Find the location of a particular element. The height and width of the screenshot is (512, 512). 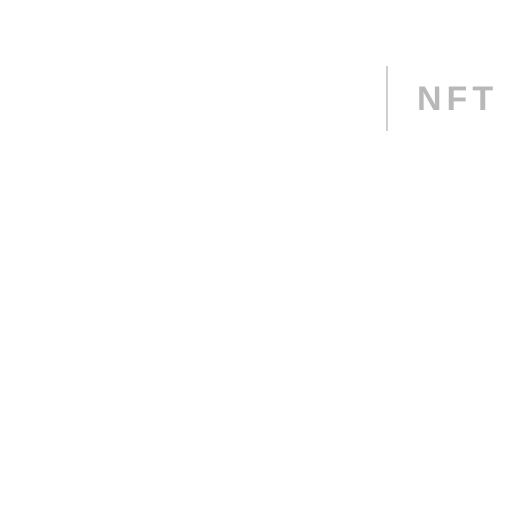

brand-header: NFT is located at coordinates (442, 98).